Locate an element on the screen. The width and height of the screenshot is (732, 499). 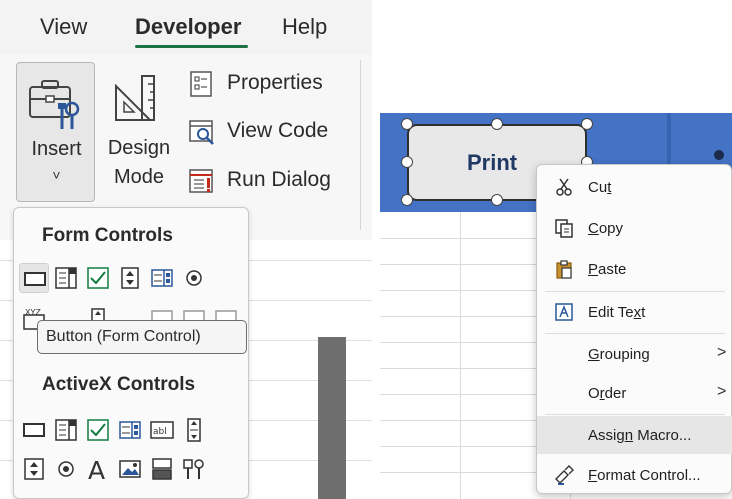
paste-icon is located at coordinates (564, 269).